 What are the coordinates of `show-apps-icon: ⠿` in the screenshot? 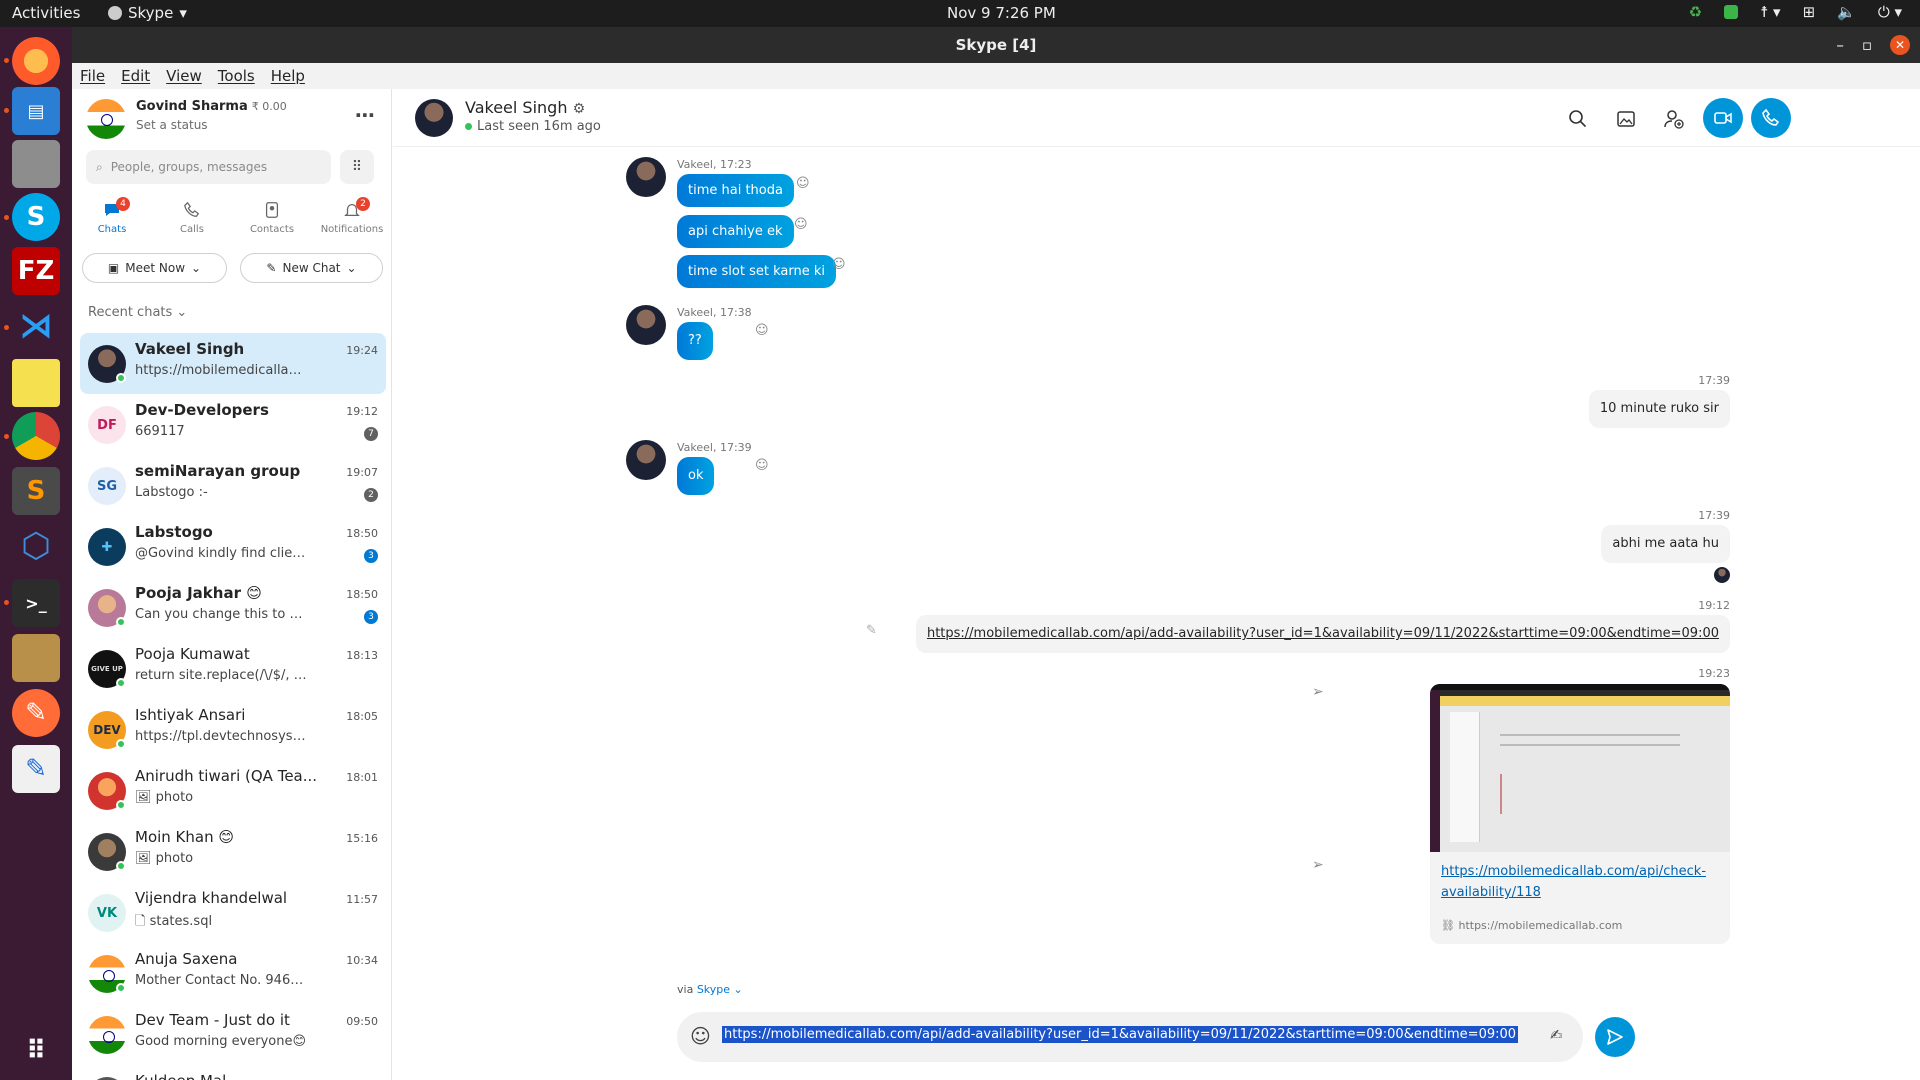 It's located at (36, 1051).